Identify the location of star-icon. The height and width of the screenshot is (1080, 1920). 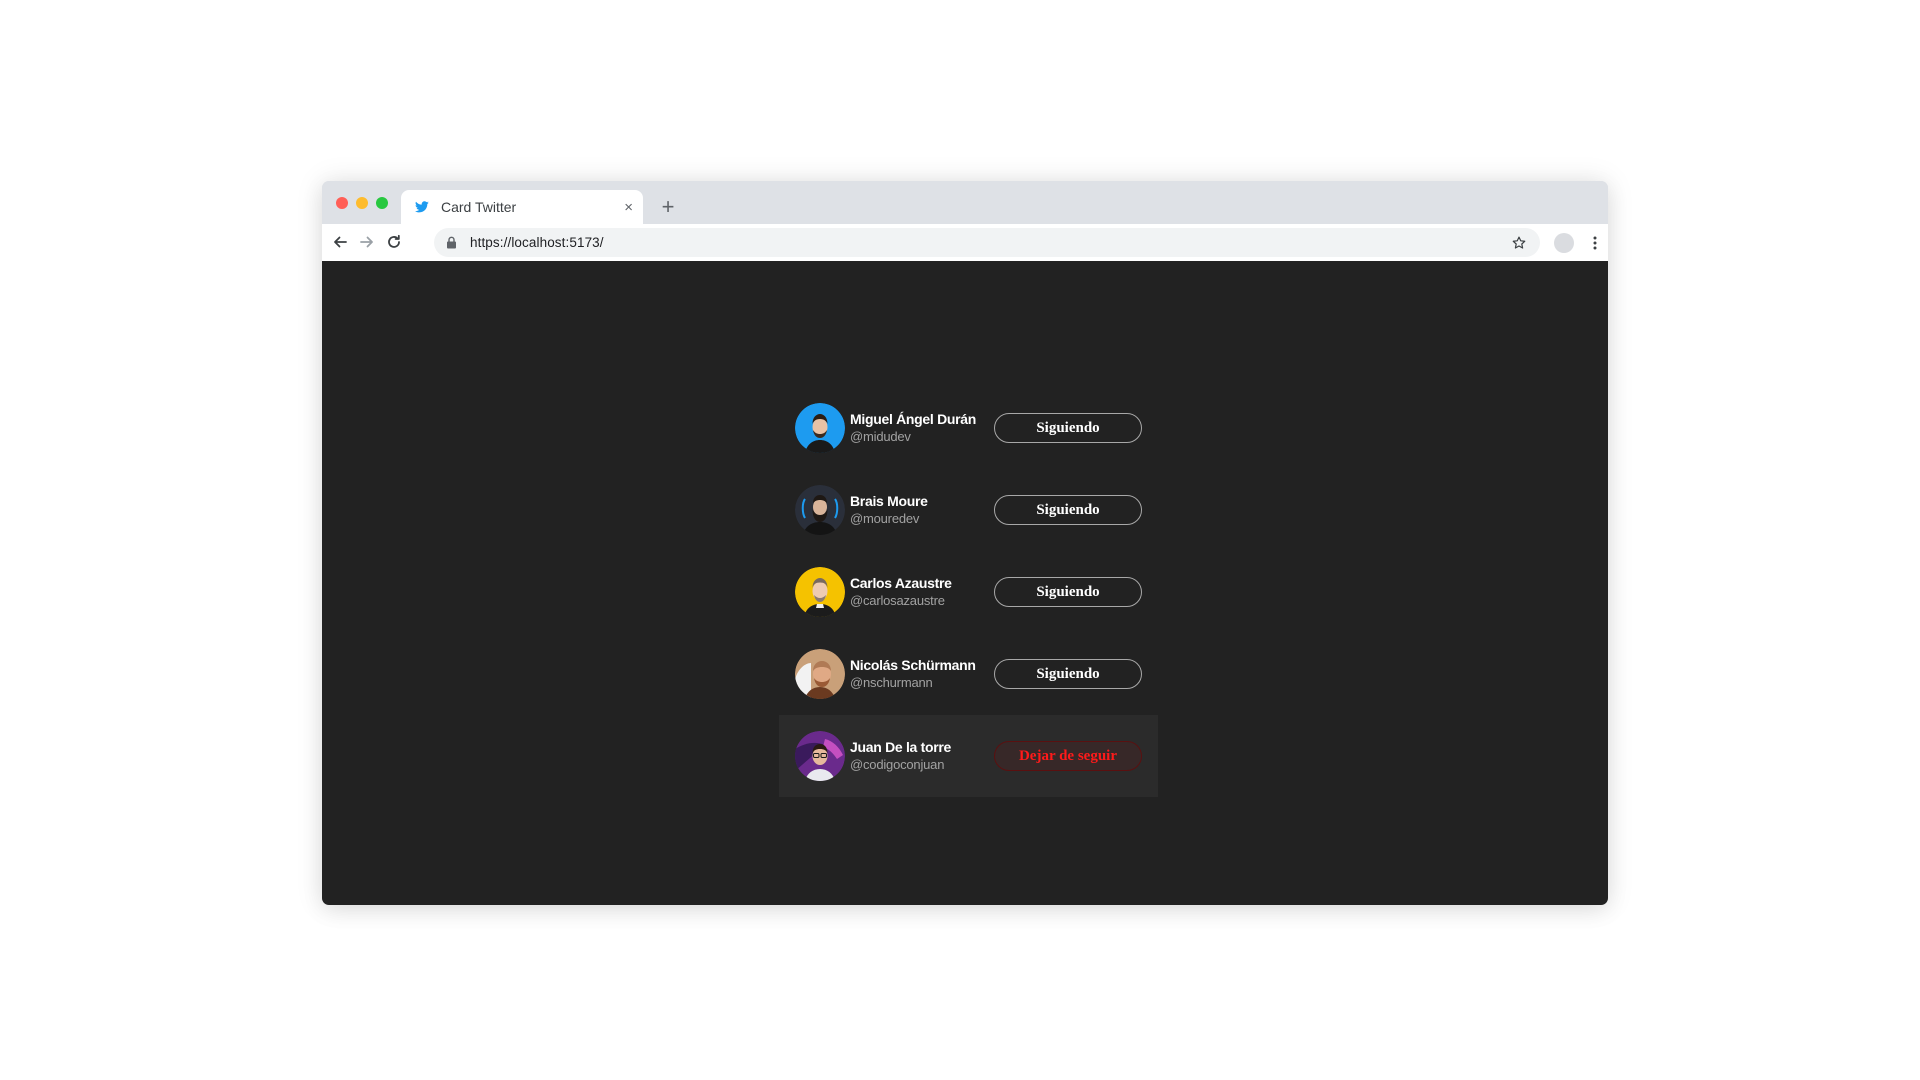
(1519, 243).